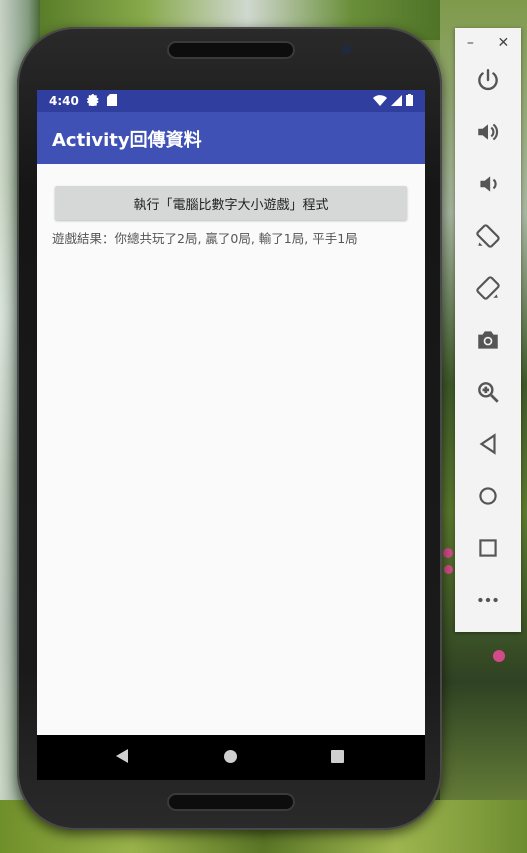 This screenshot has height=853, width=527. What do you see at coordinates (503, 43) in the screenshot?
I see `close-button: ✕` at bounding box center [503, 43].